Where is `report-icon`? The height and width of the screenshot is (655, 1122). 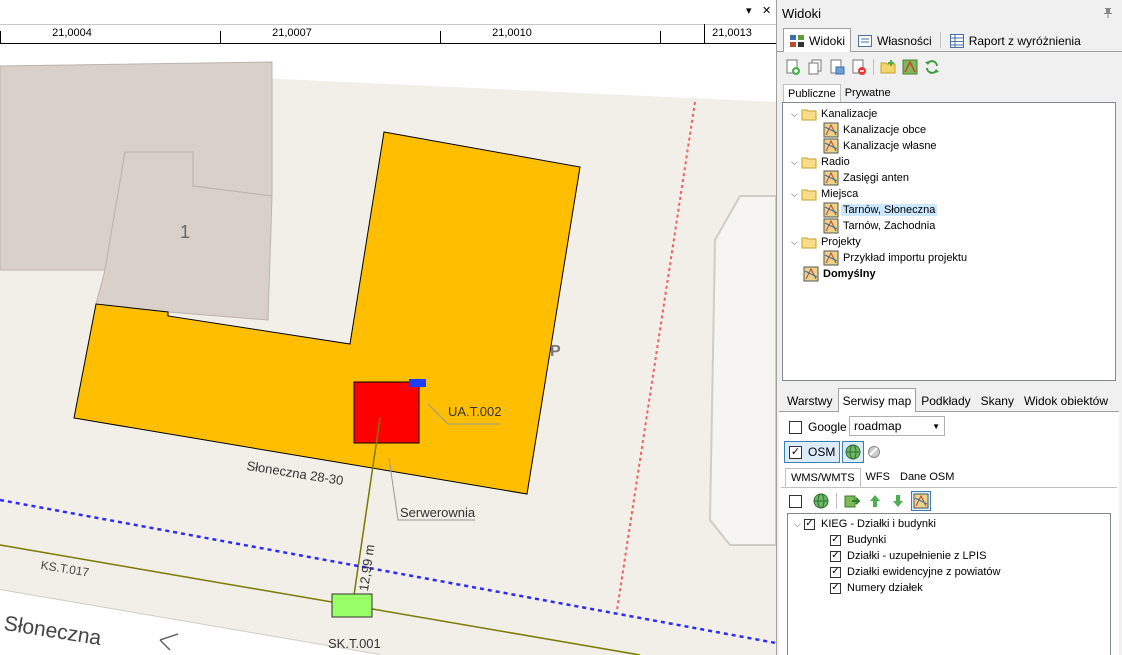 report-icon is located at coordinates (956, 40).